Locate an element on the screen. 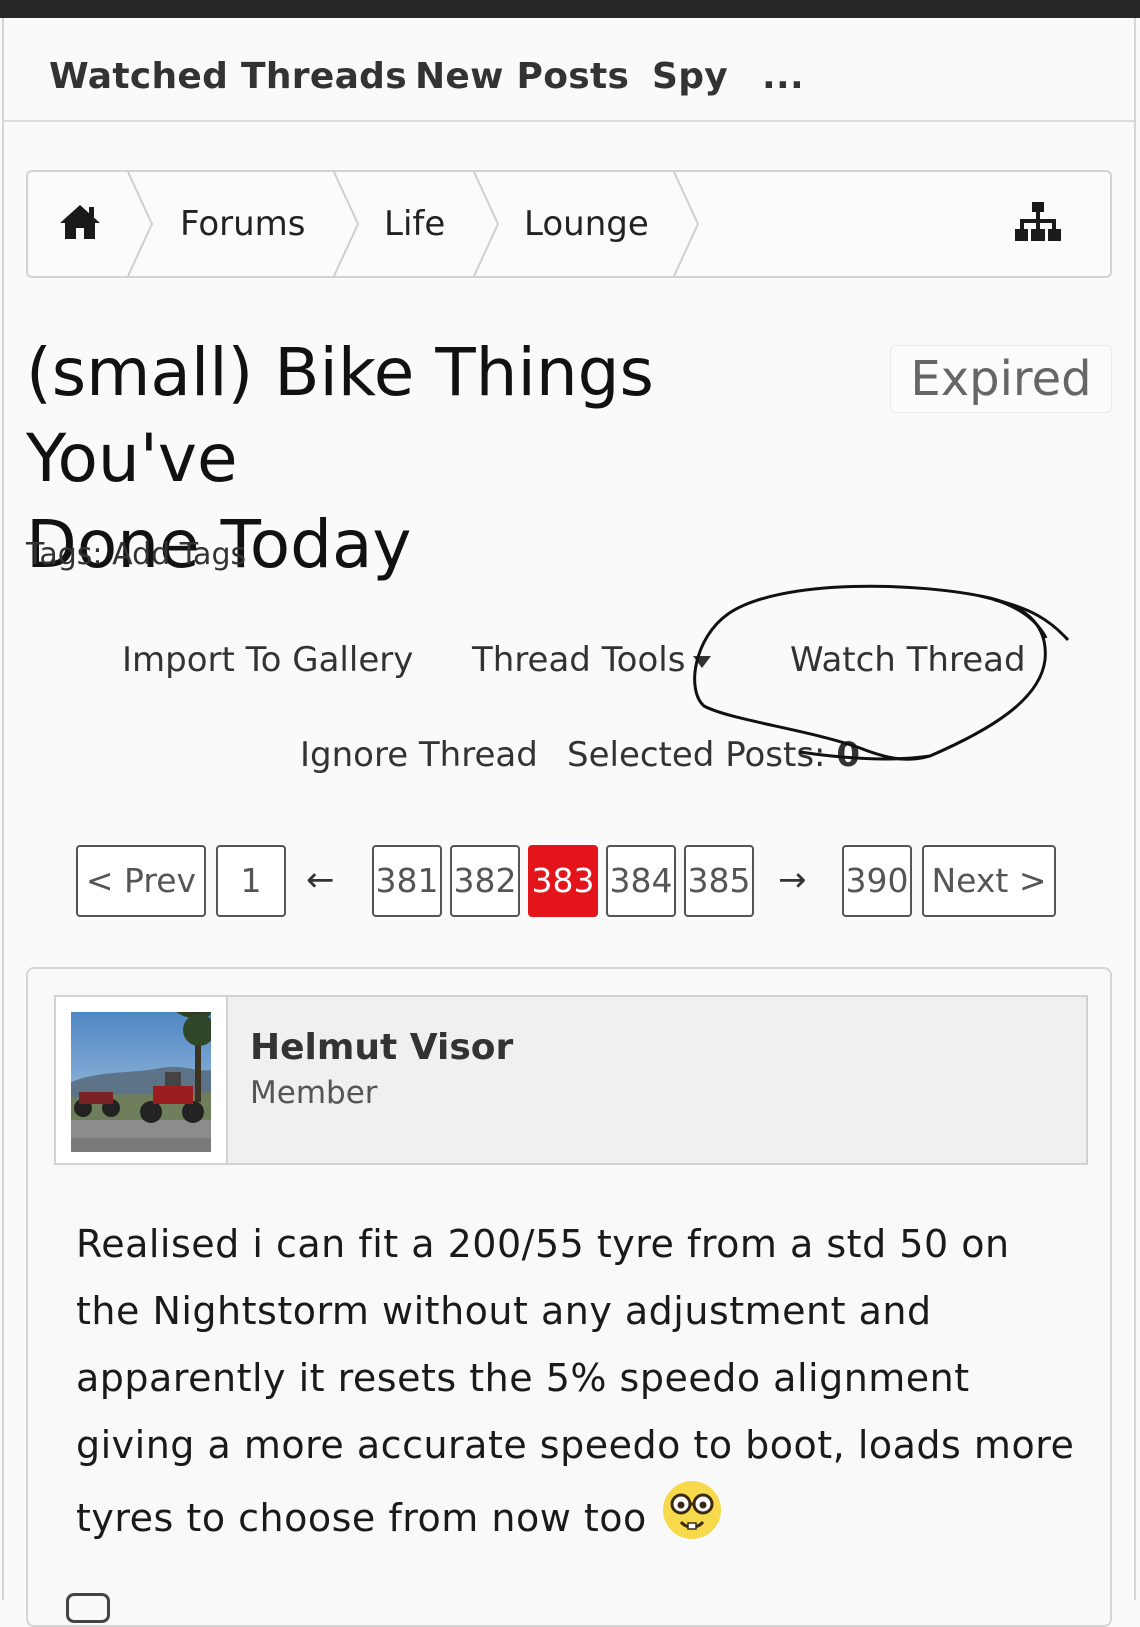  thread-tools-dropdown: Thread Tools is located at coordinates (592, 660).